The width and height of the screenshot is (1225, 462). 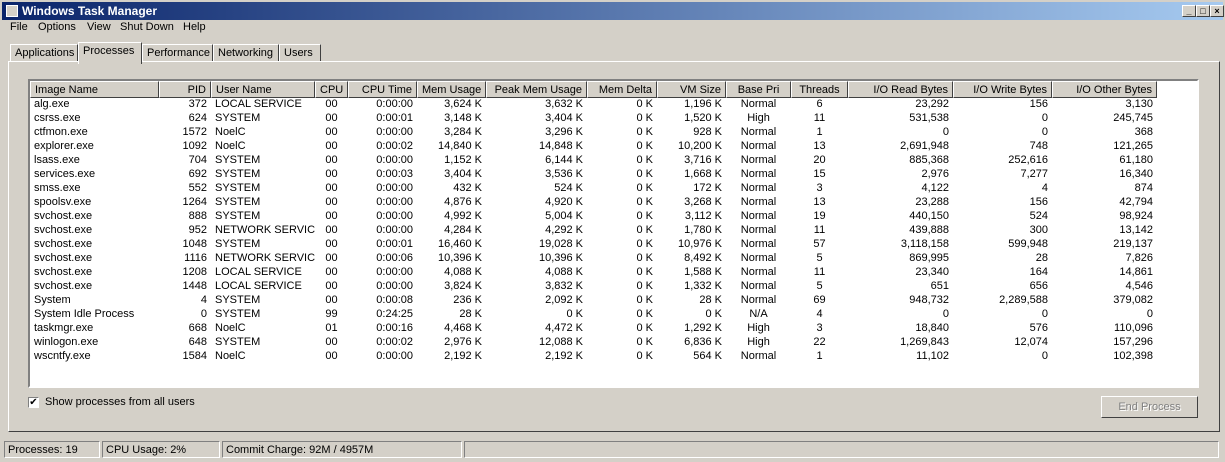 I want to click on cell-threads: 19, so click(x=819, y=216).